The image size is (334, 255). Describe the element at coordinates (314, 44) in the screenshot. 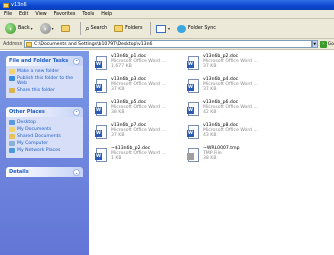

I see `chevron-down-icon: ▼` at that location.